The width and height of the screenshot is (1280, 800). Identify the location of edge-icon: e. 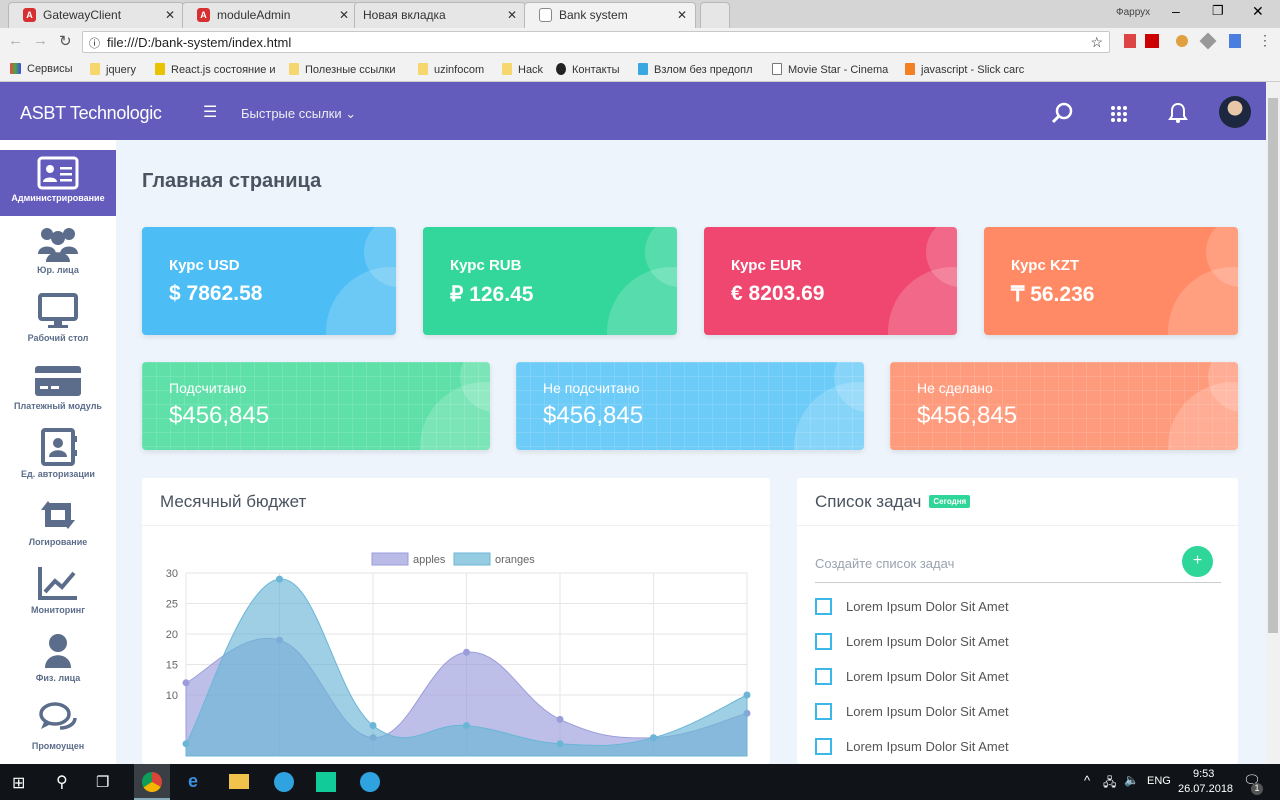
(193, 781).